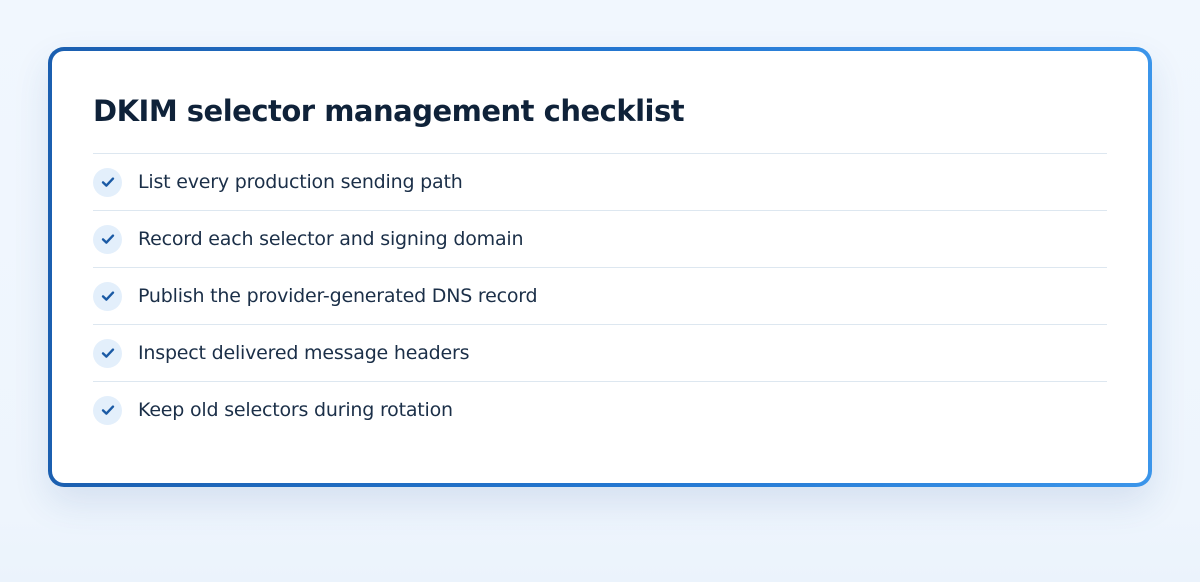 The height and width of the screenshot is (582, 1200). What do you see at coordinates (331, 239) in the screenshot?
I see `checklist-item-label: Record each selector and signing domain` at bounding box center [331, 239].